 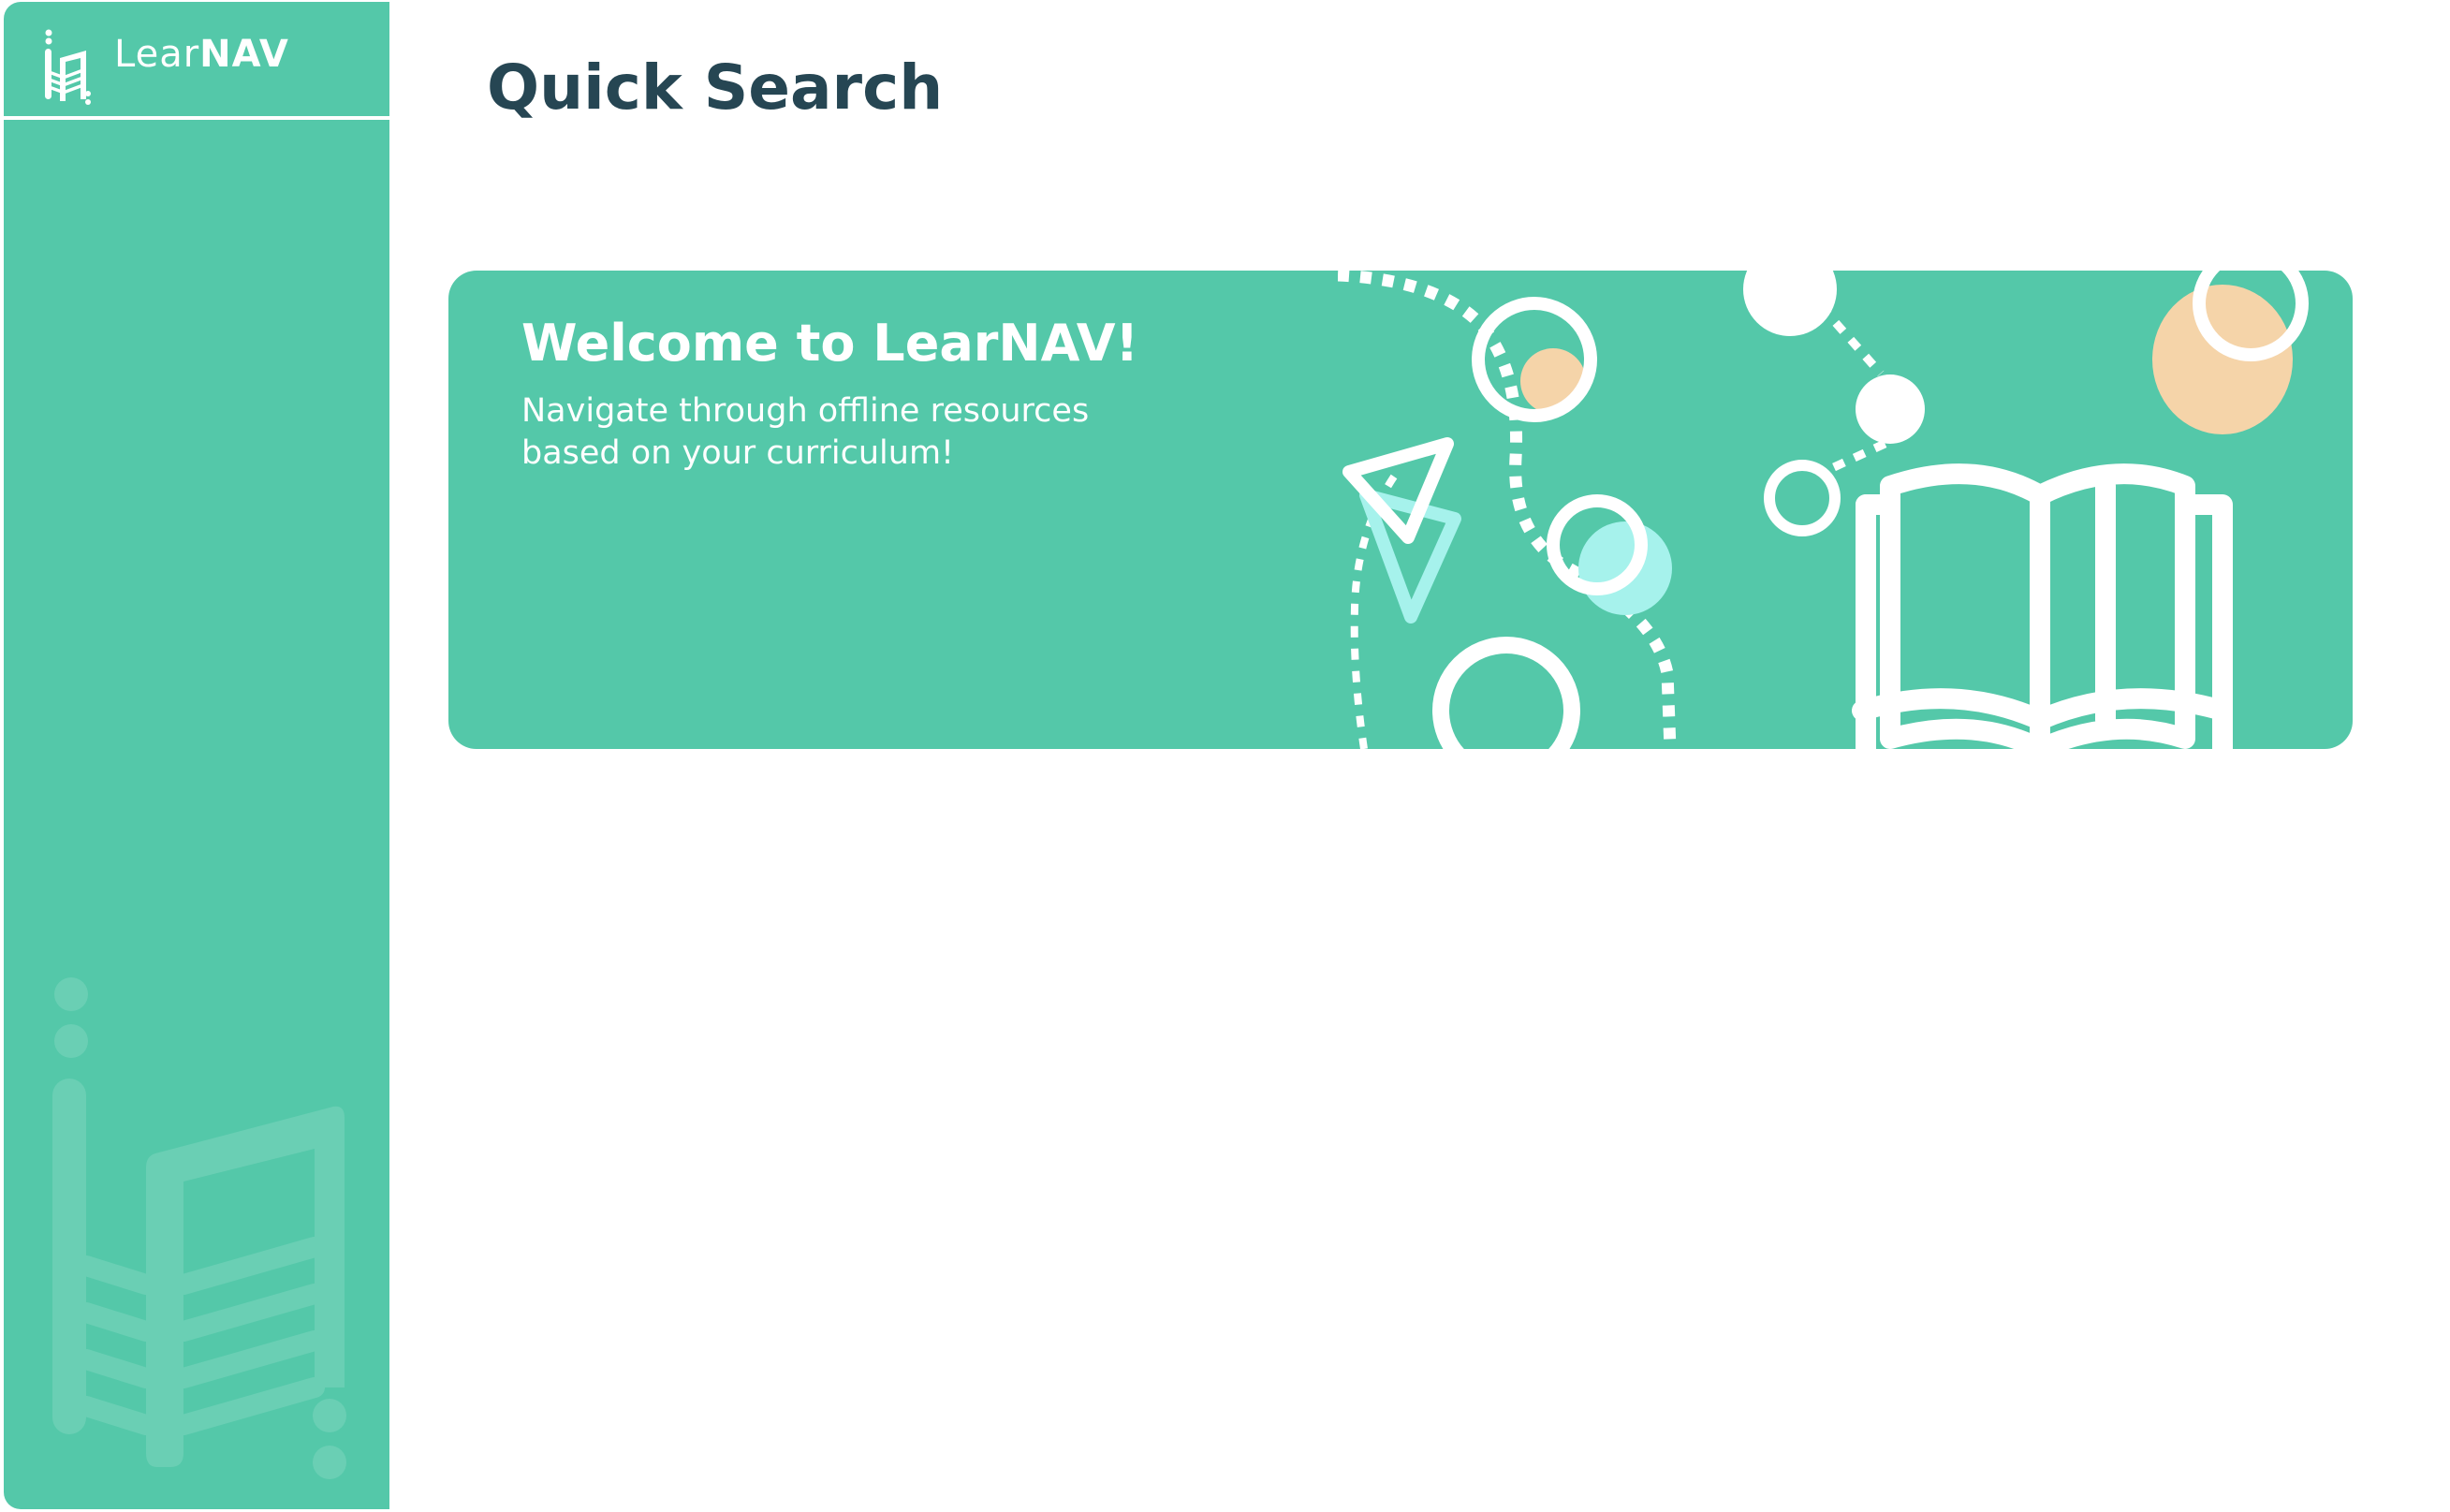 I want to click on page-title: Quick Search, so click(x=715, y=87).